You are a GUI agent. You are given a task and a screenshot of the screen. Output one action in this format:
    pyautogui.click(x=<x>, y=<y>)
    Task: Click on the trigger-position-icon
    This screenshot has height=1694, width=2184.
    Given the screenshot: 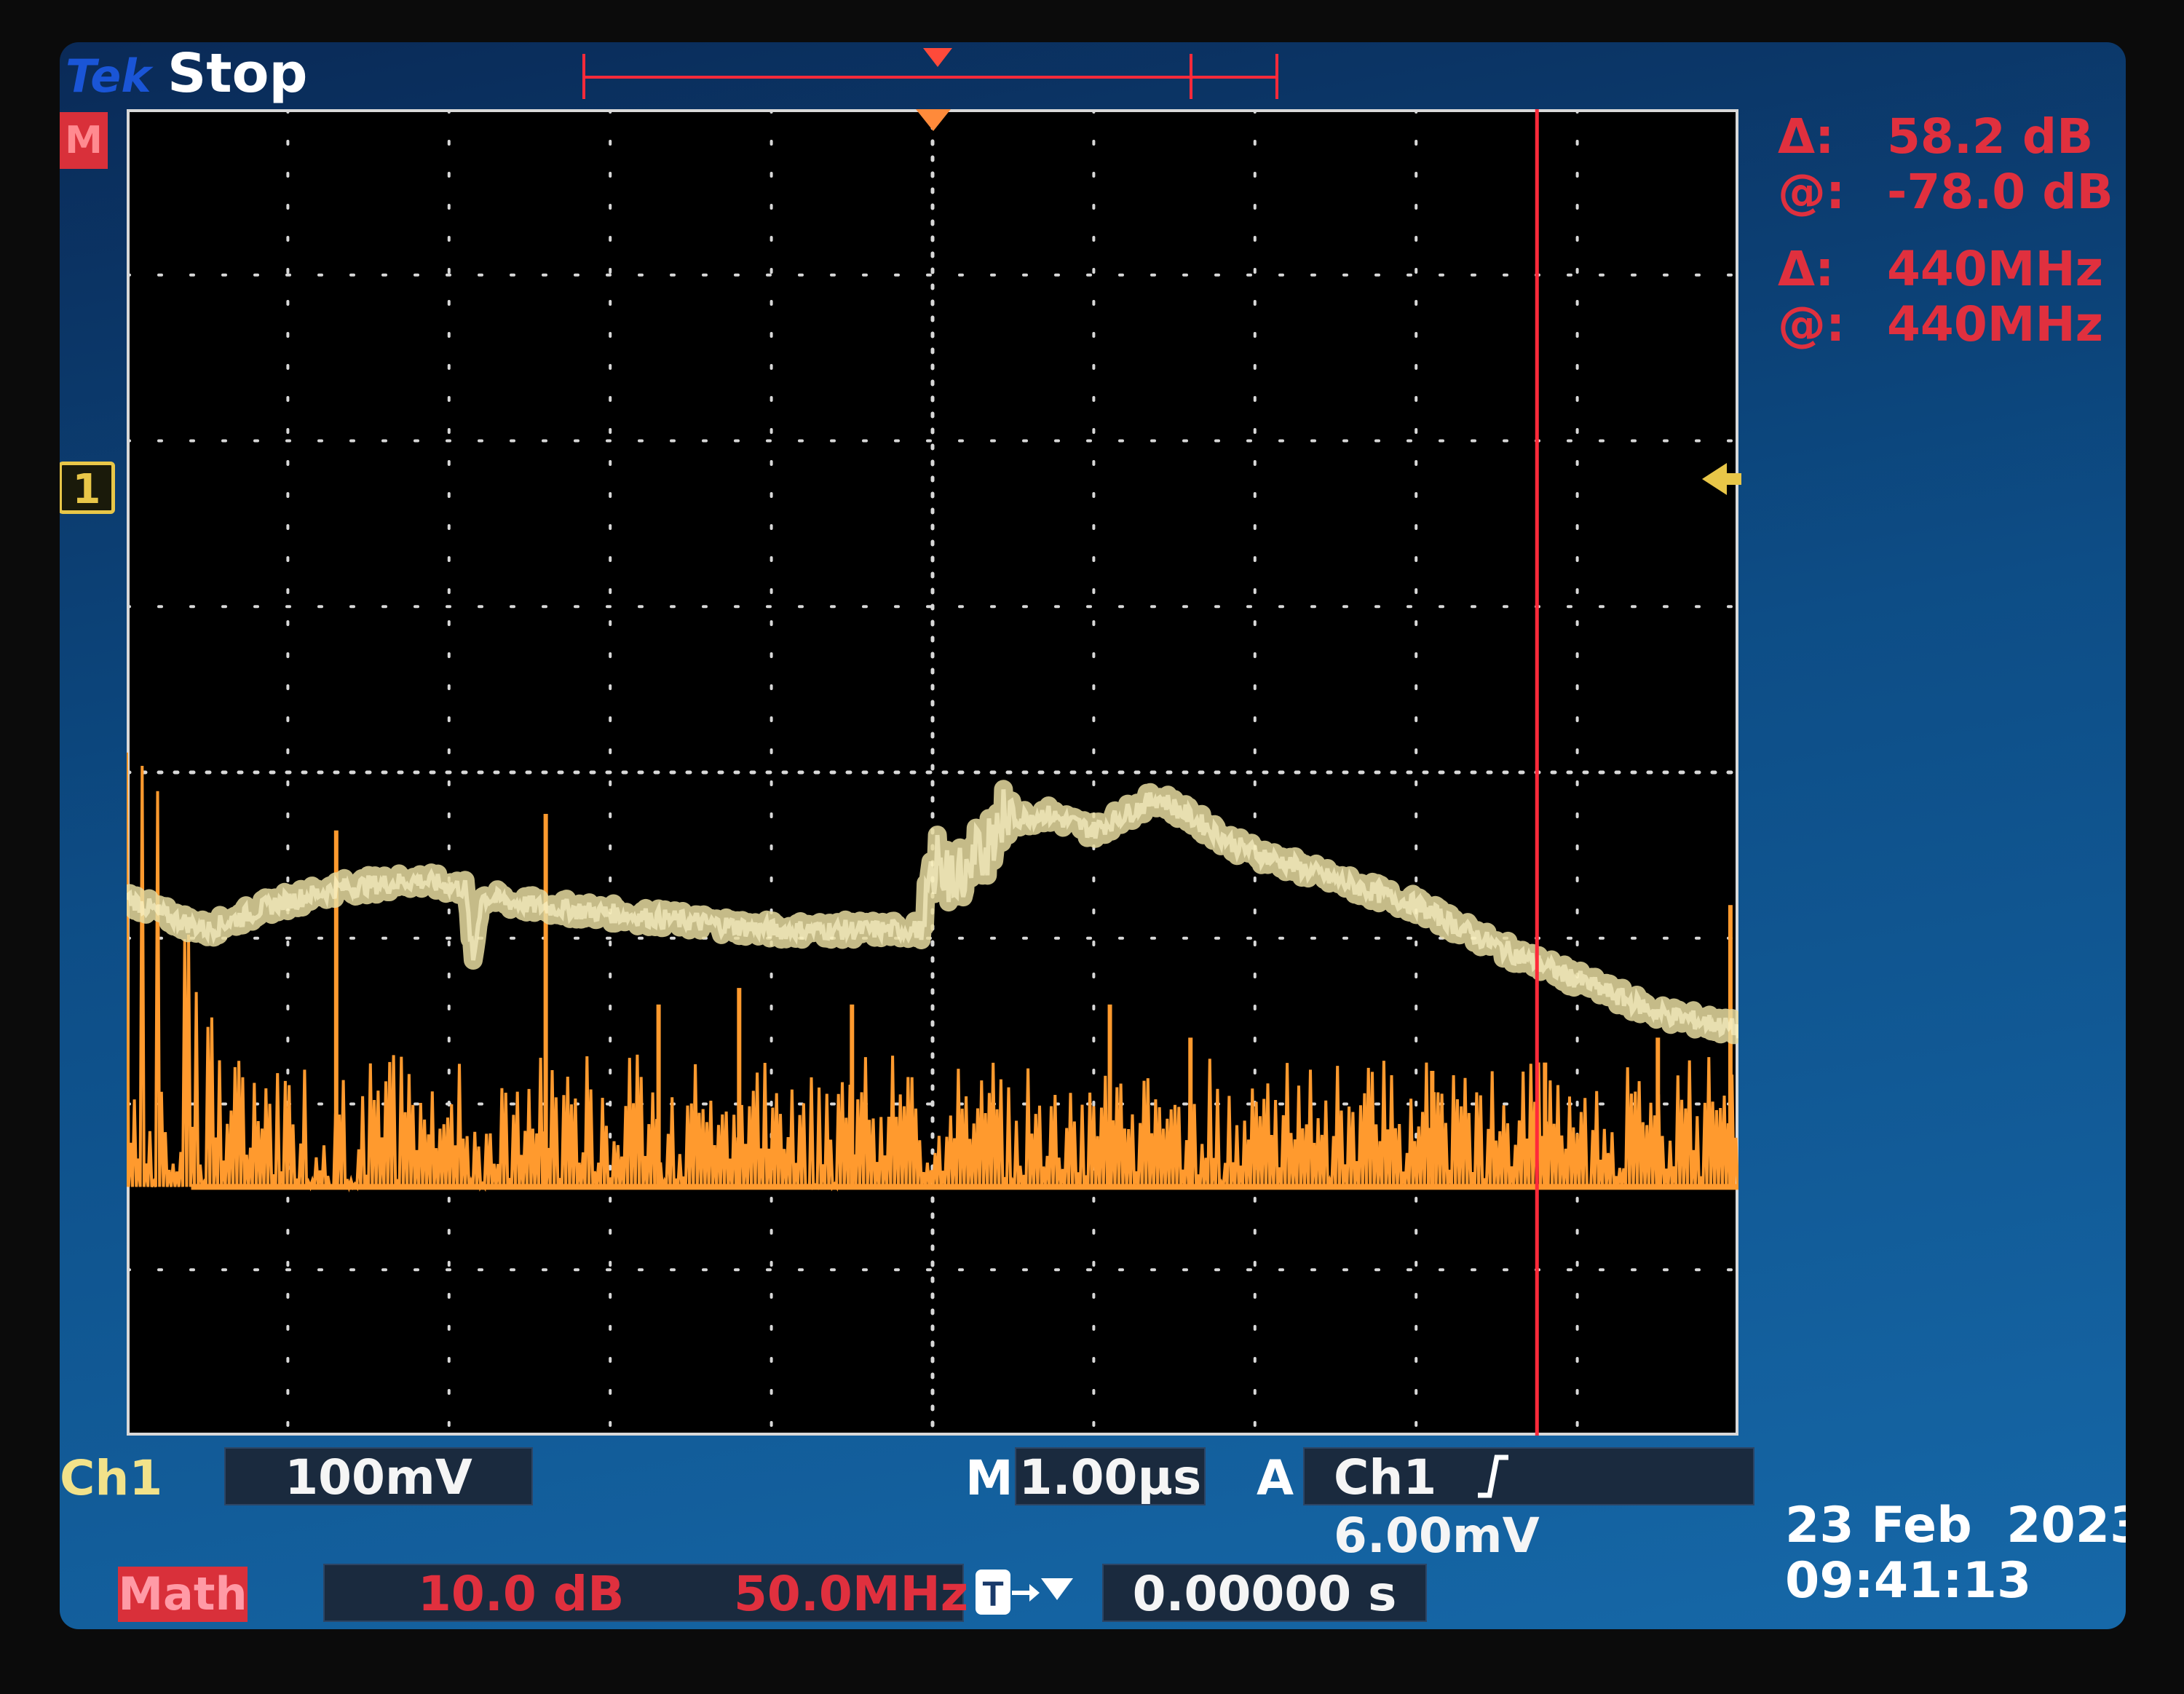 What is the action you would take?
    pyautogui.click(x=937, y=57)
    